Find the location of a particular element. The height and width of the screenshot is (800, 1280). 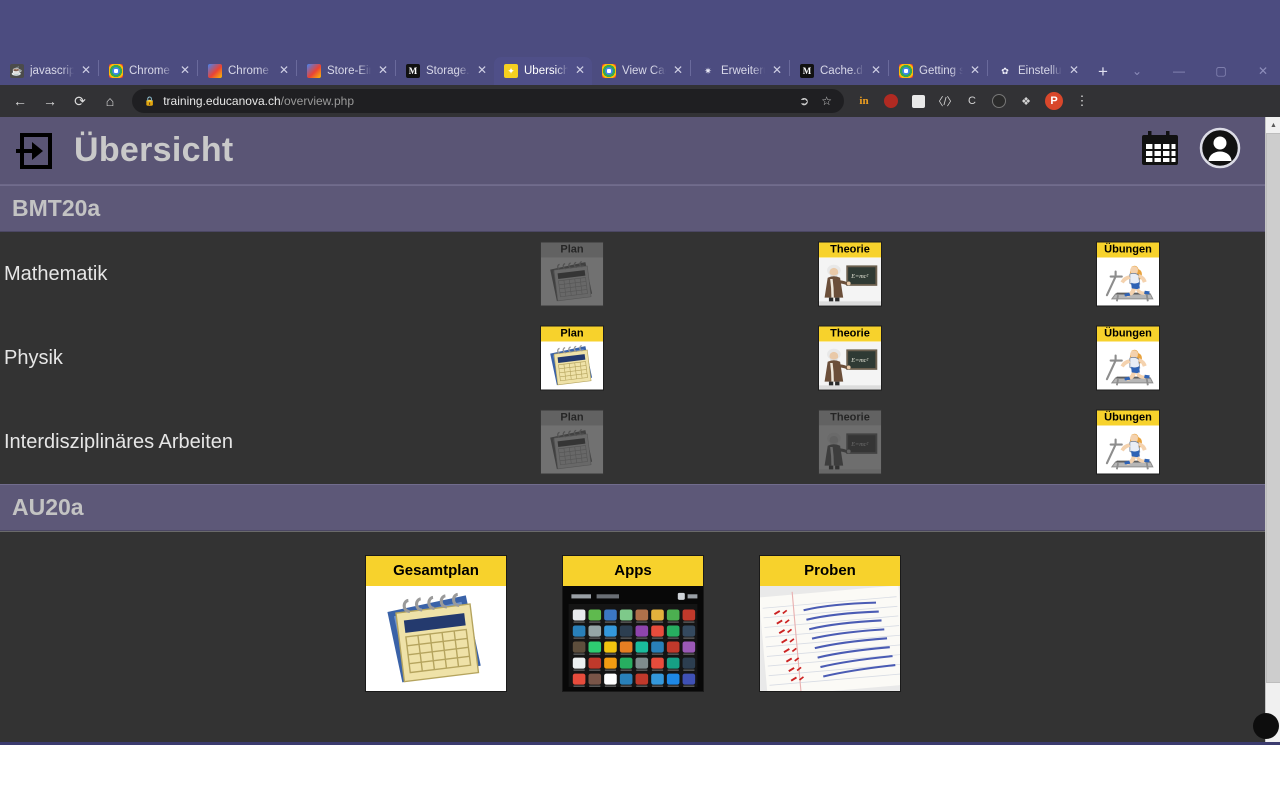

account-avatar-icon is located at coordinates (1220, 150).